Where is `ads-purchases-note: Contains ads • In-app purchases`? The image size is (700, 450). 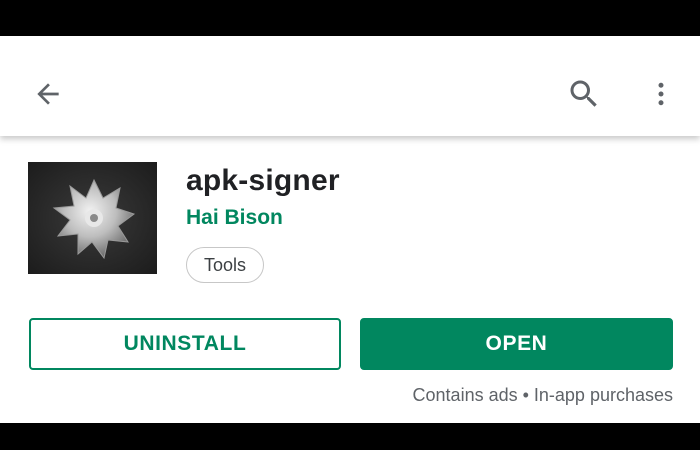 ads-purchases-note: Contains ads • In-app purchases is located at coordinates (542, 395).